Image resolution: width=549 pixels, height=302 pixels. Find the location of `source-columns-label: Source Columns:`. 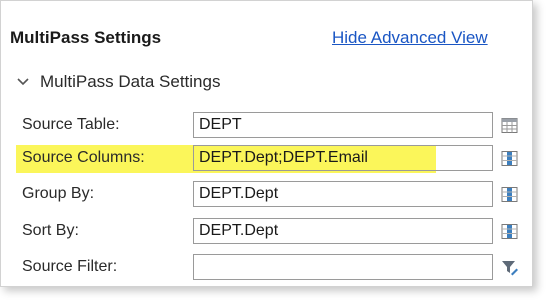

source-columns-label: Source Columns: is located at coordinates (83, 157).